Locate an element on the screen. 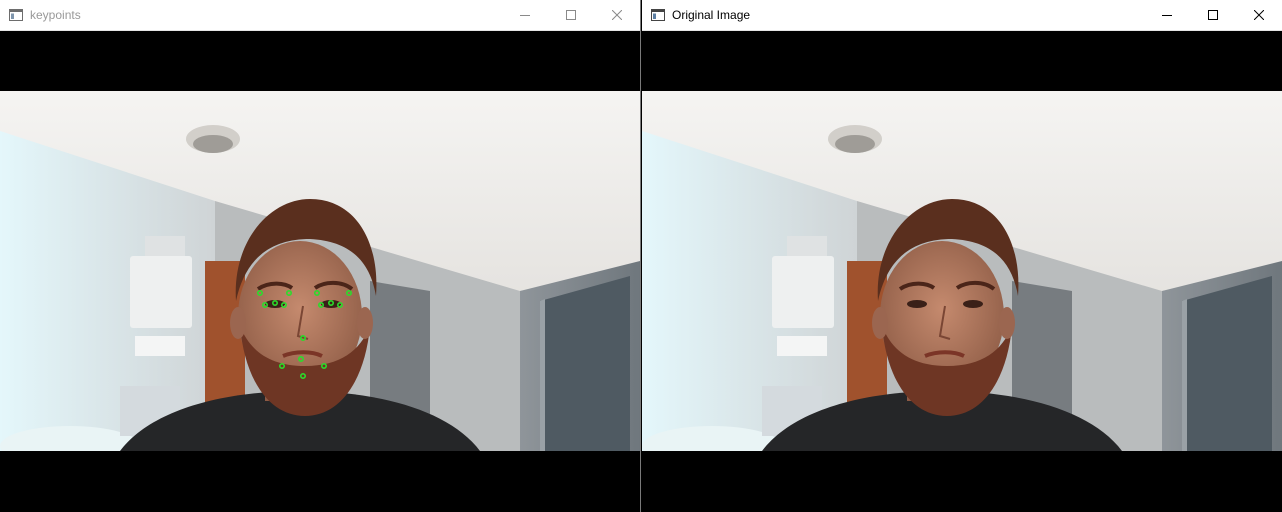  window-title: Original Image is located at coordinates (711, 15).